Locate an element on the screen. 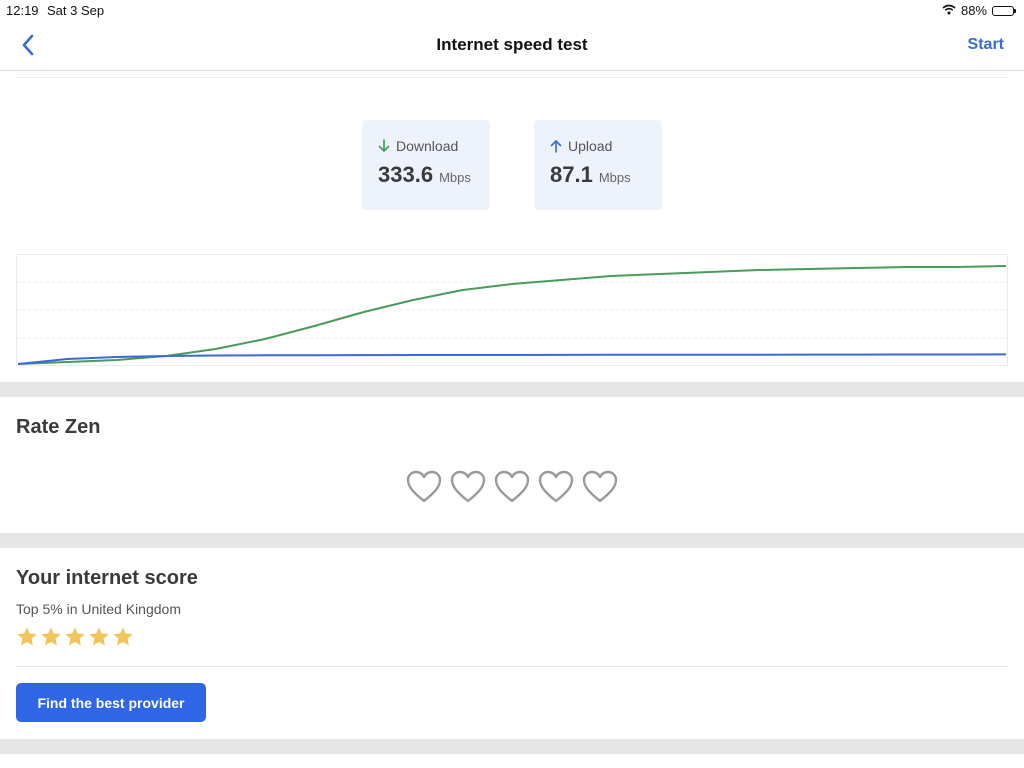 Image resolution: width=1024 pixels, height=768 pixels. download-card: Download 333.6 Mbps is located at coordinates (426, 165).